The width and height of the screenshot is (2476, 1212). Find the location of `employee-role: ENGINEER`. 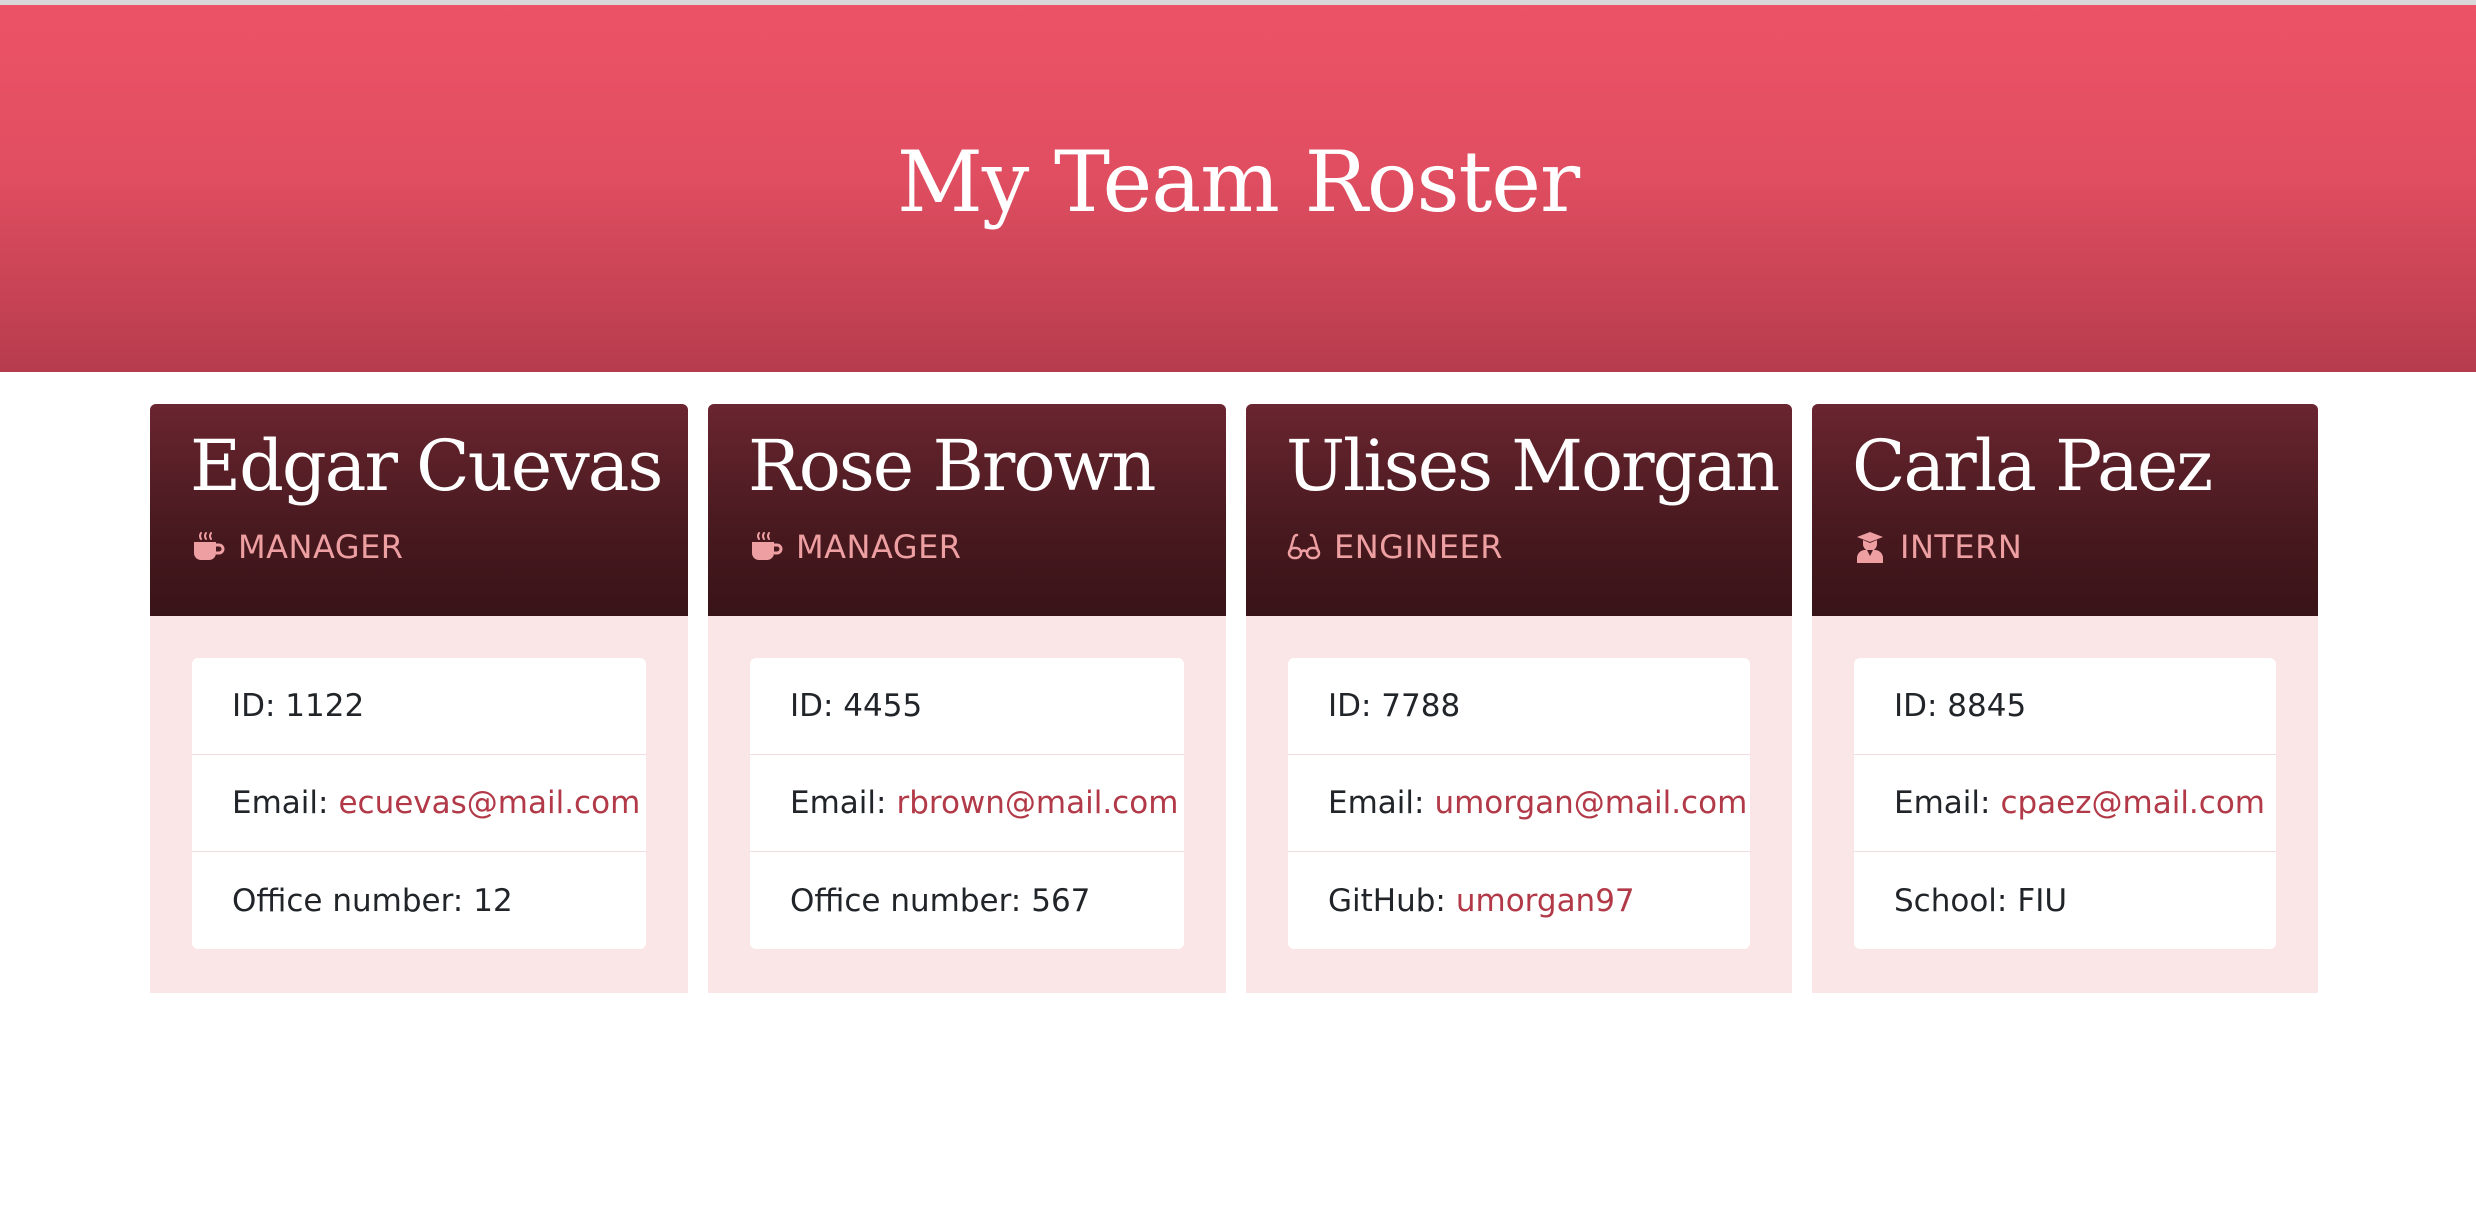

employee-role: ENGINEER is located at coordinates (1539, 547).